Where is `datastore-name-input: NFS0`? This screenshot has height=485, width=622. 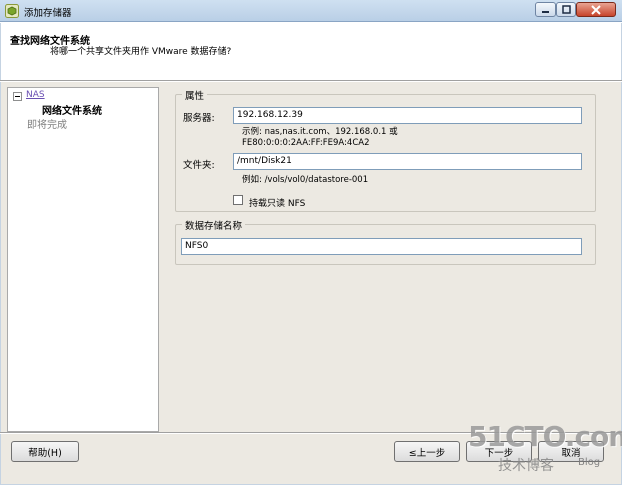
datastore-name-input: NFS0 is located at coordinates (381, 246).